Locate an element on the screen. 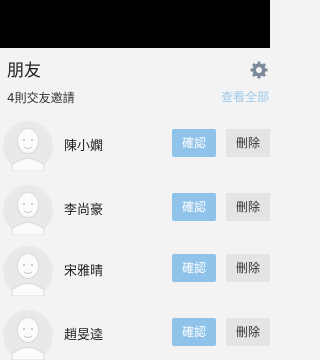  friend-name: 李尚豪 is located at coordinates (83, 208).